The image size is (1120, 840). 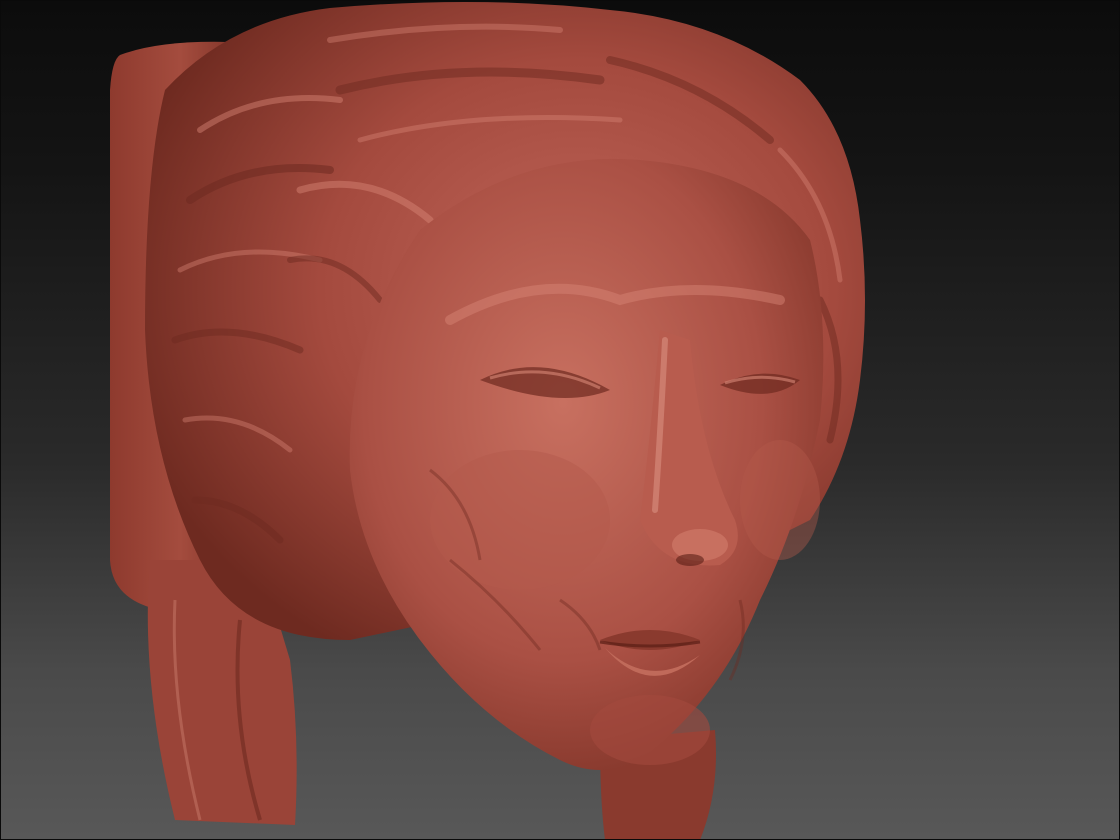 What do you see at coordinates (780, 500) in the screenshot?
I see `cheek-right` at bounding box center [780, 500].